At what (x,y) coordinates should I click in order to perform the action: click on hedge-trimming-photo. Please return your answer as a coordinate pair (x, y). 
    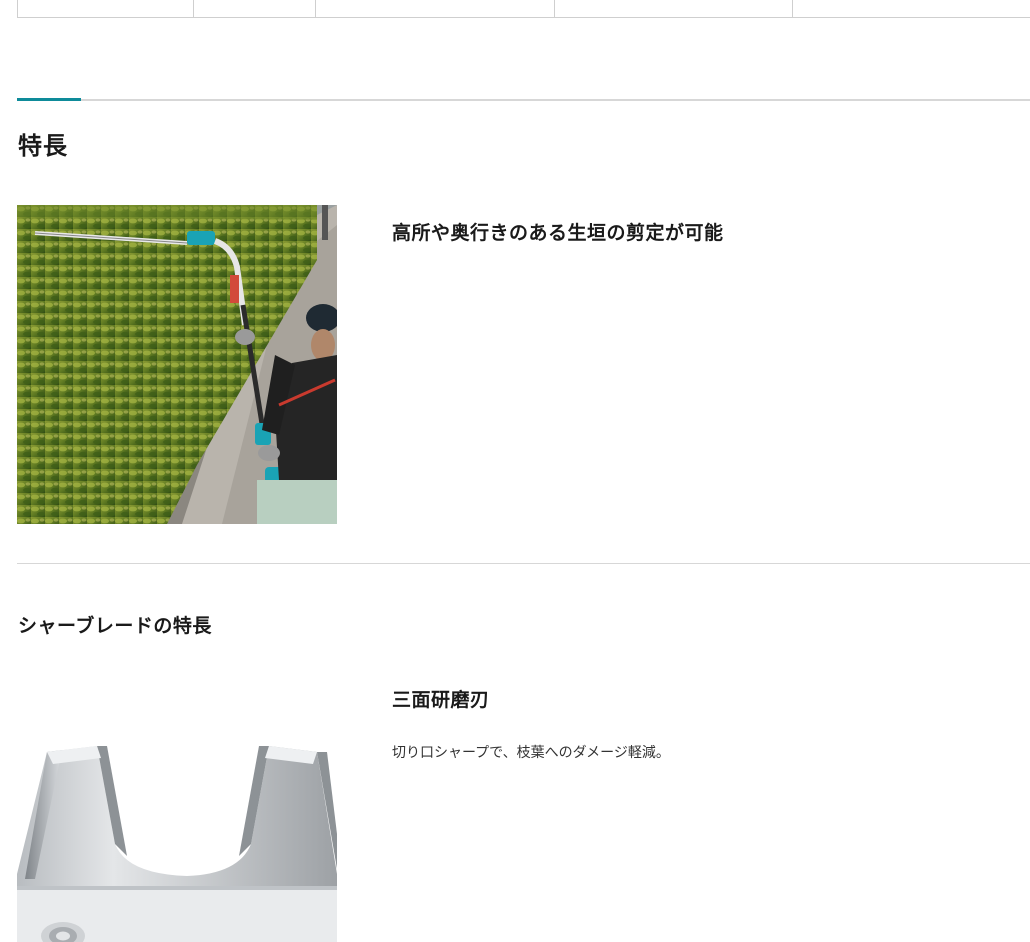
    Looking at the image, I should click on (177, 364).